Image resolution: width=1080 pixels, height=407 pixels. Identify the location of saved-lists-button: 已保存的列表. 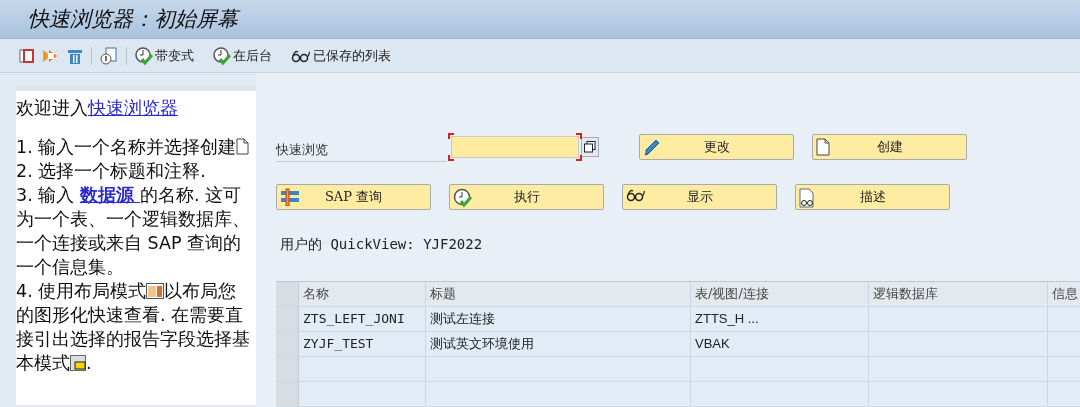
(341, 55).